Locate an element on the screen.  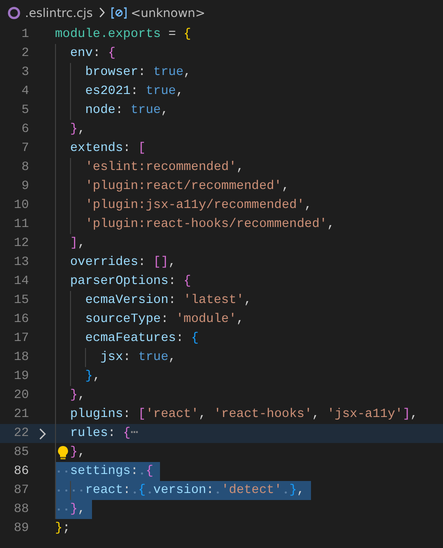
line-number: 14 is located at coordinates (21, 281).